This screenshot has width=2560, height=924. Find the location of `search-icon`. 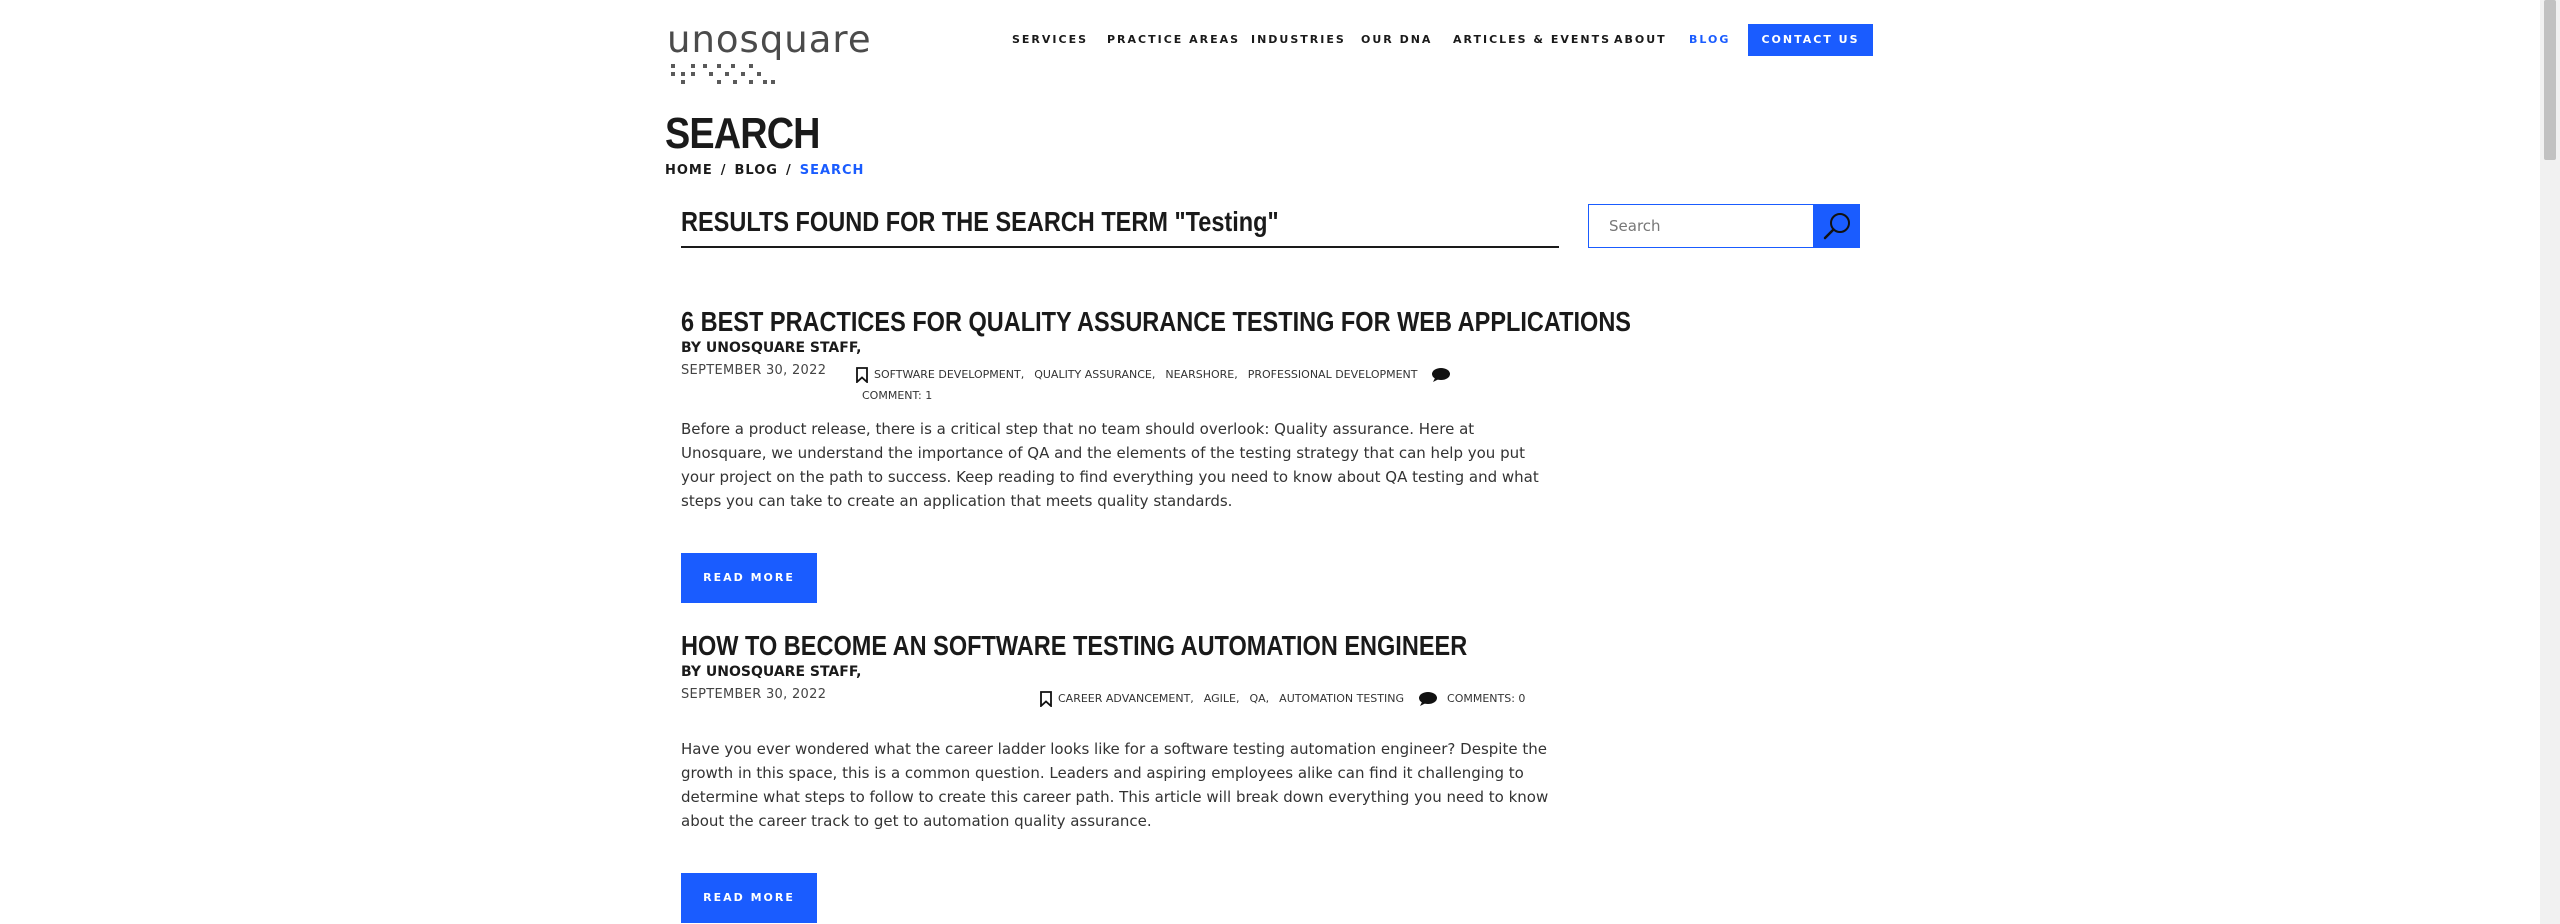

search-icon is located at coordinates (1836, 226).